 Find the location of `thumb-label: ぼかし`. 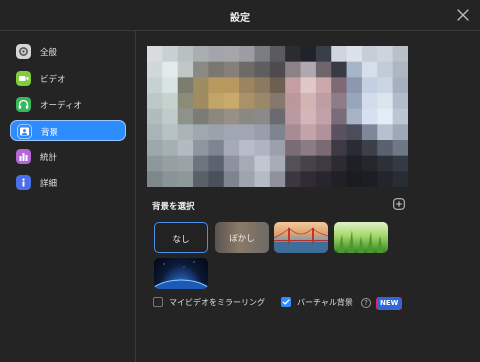

thumb-label: ぼかし is located at coordinates (242, 239).